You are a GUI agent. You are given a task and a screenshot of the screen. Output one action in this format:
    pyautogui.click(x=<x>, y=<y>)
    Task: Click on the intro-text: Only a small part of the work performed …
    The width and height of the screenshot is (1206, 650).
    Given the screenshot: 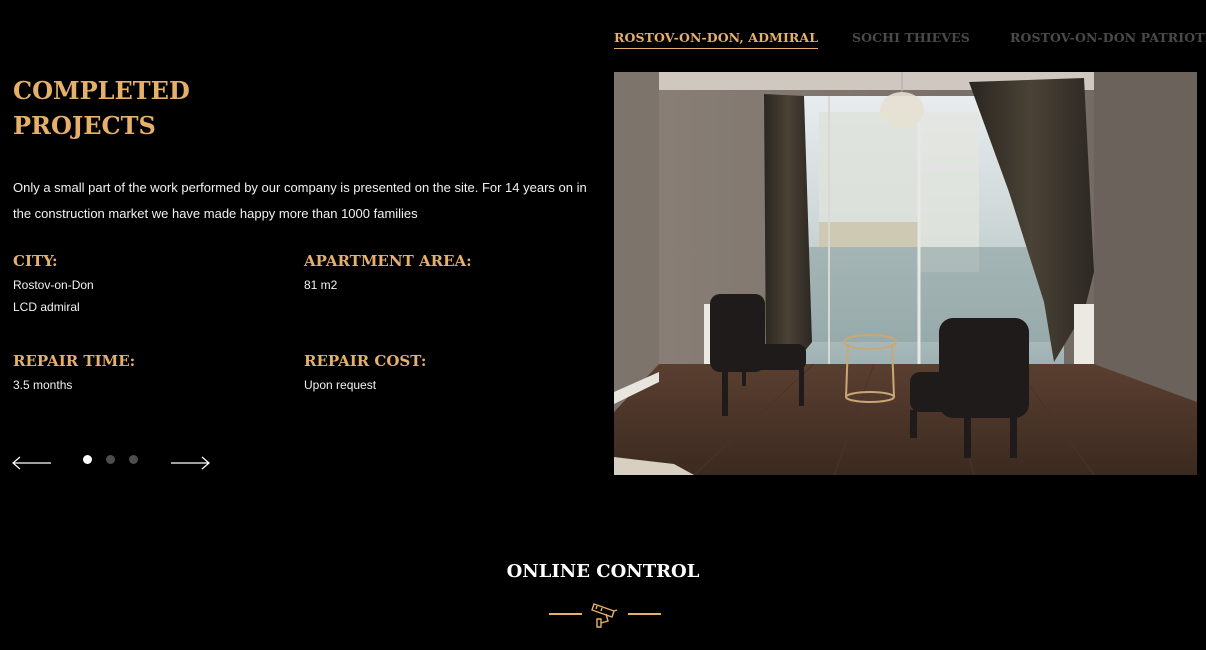 What is the action you would take?
    pyautogui.click(x=300, y=200)
    